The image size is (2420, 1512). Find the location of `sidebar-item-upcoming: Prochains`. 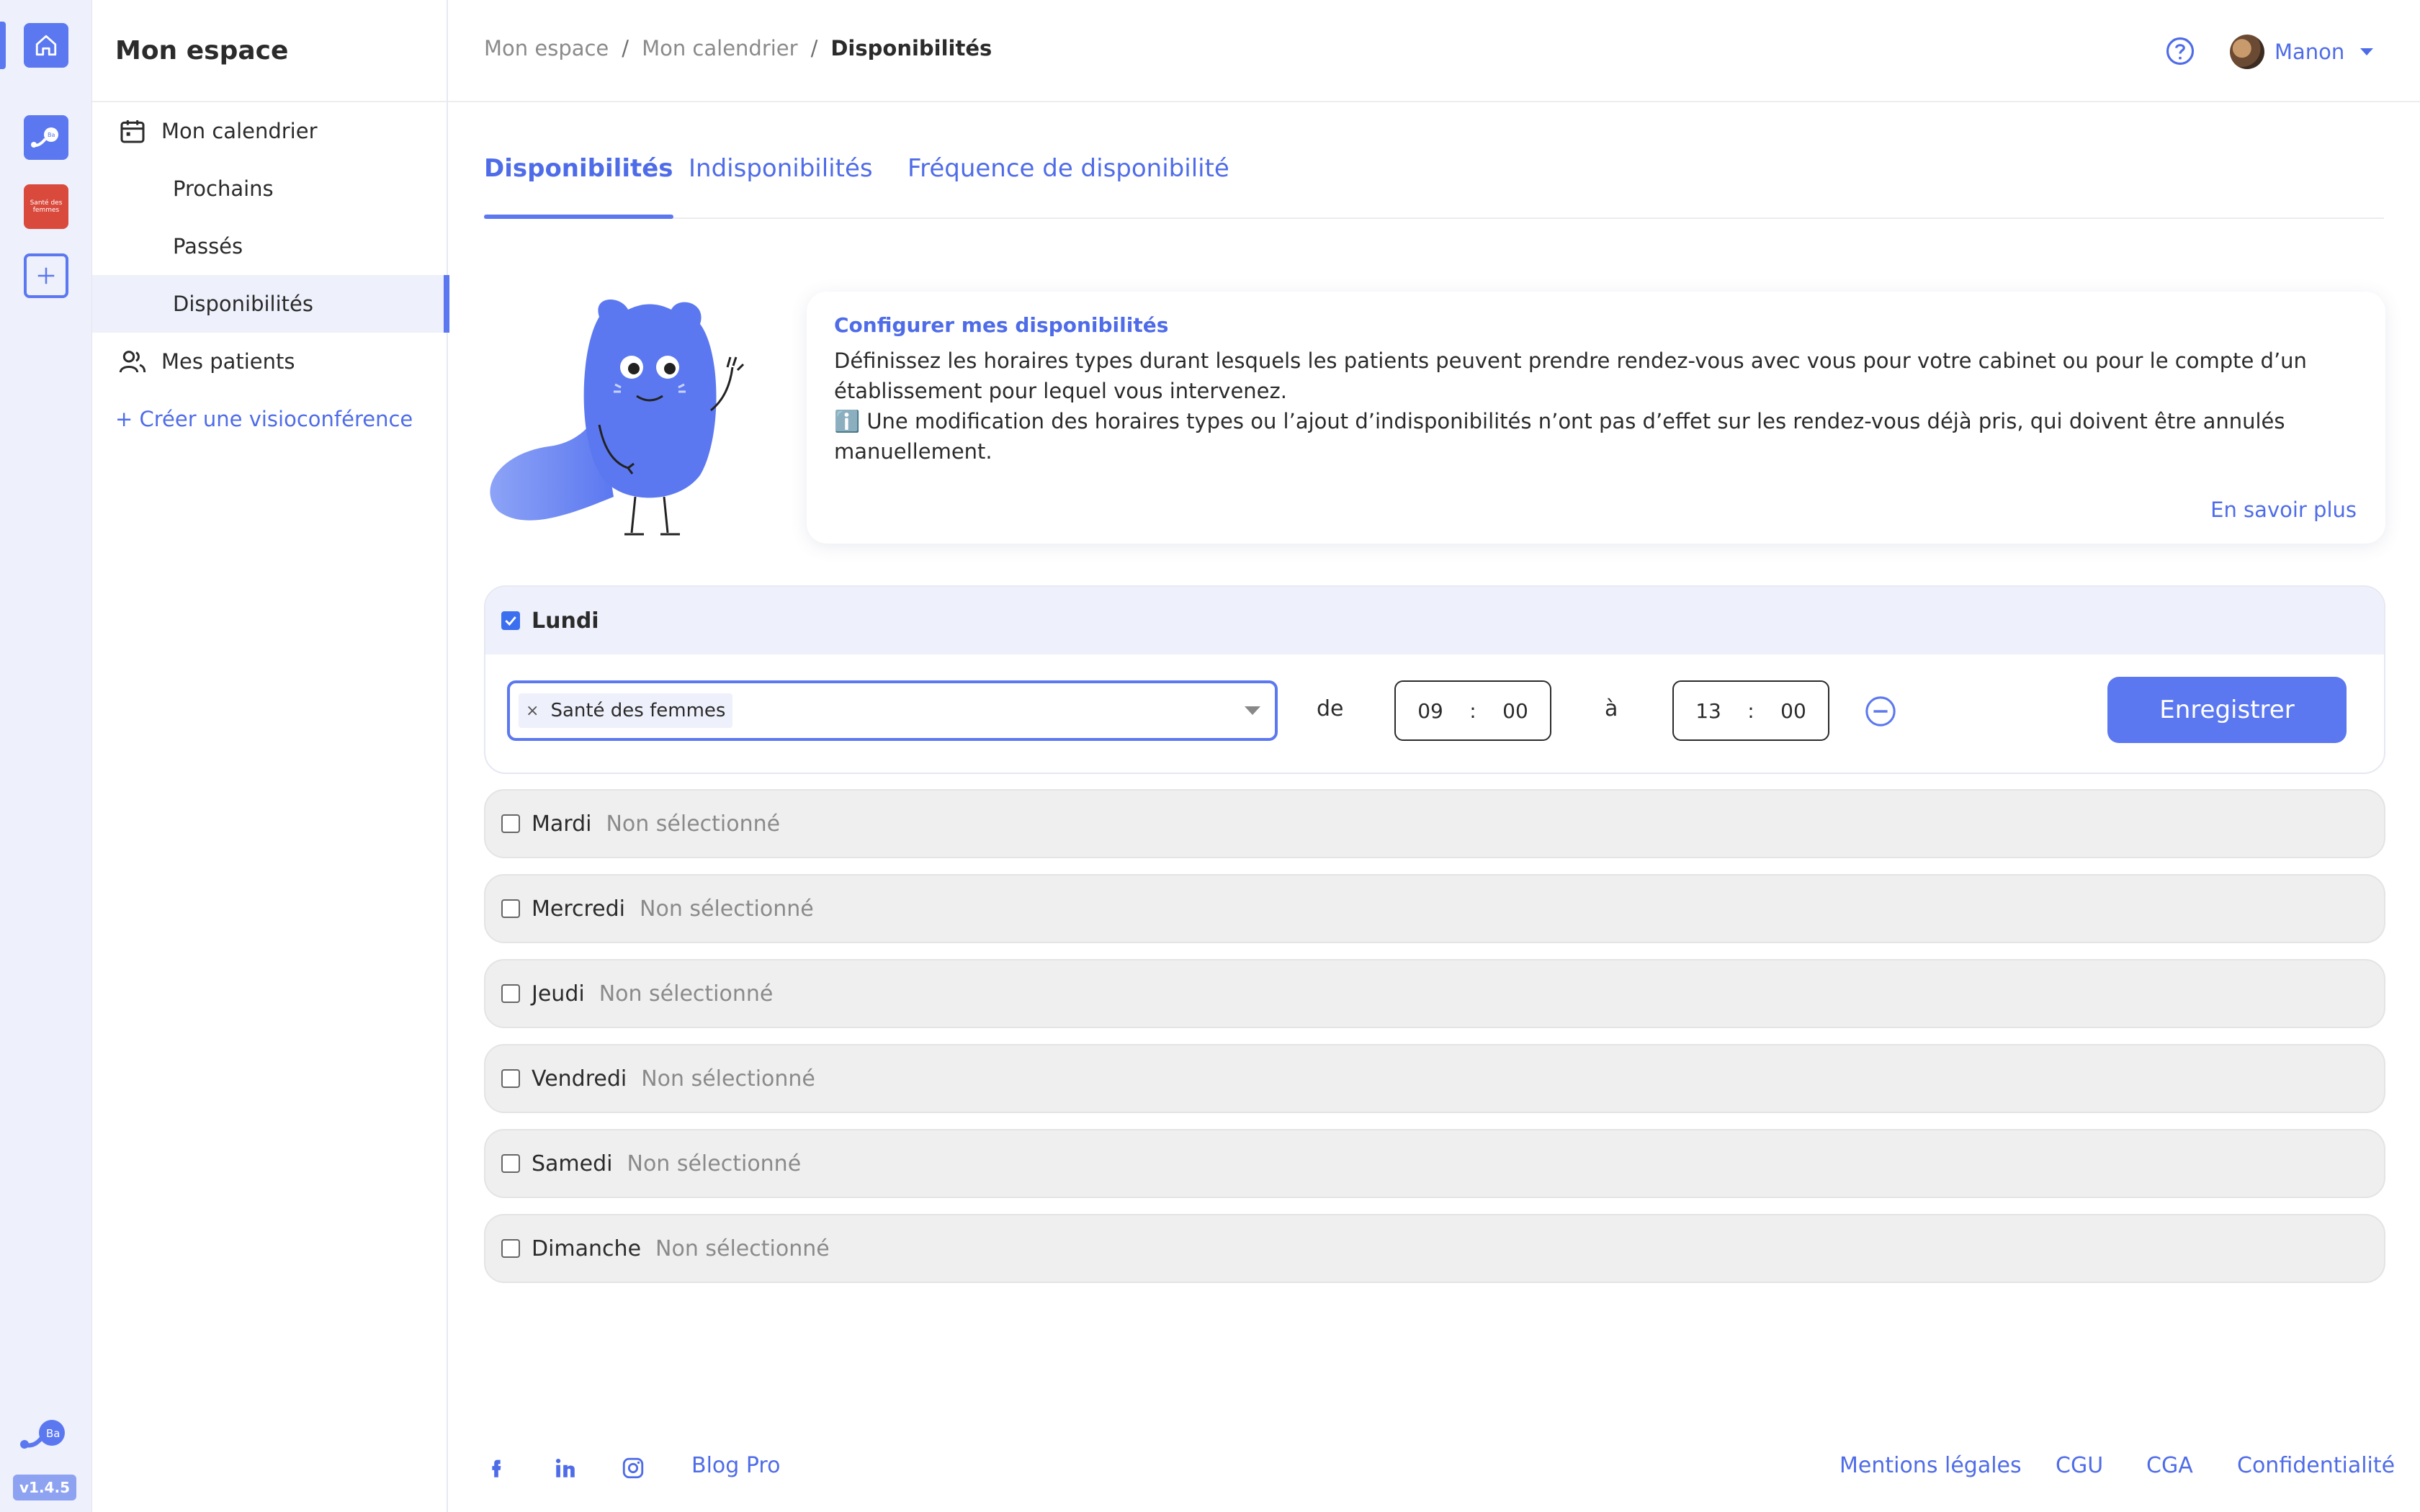

sidebar-item-upcoming: Prochains is located at coordinates (270, 188).